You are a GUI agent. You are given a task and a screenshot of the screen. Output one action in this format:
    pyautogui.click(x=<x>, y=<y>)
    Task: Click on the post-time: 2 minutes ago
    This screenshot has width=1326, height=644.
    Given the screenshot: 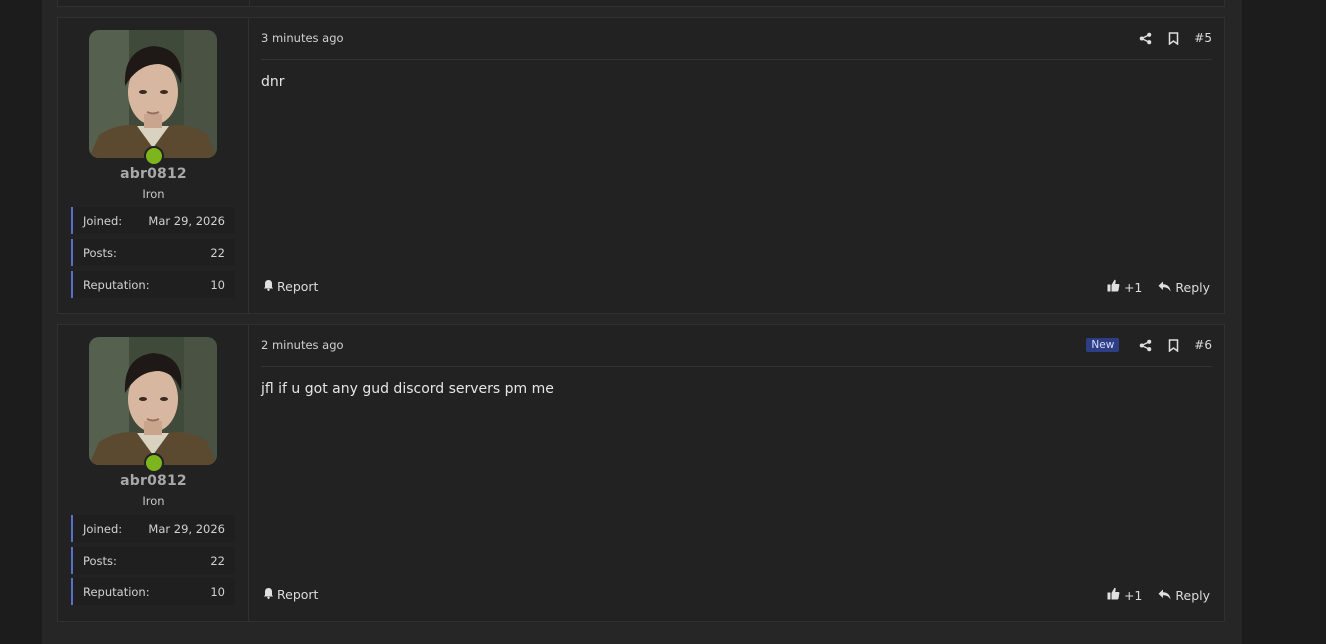 What is the action you would take?
    pyautogui.click(x=302, y=345)
    